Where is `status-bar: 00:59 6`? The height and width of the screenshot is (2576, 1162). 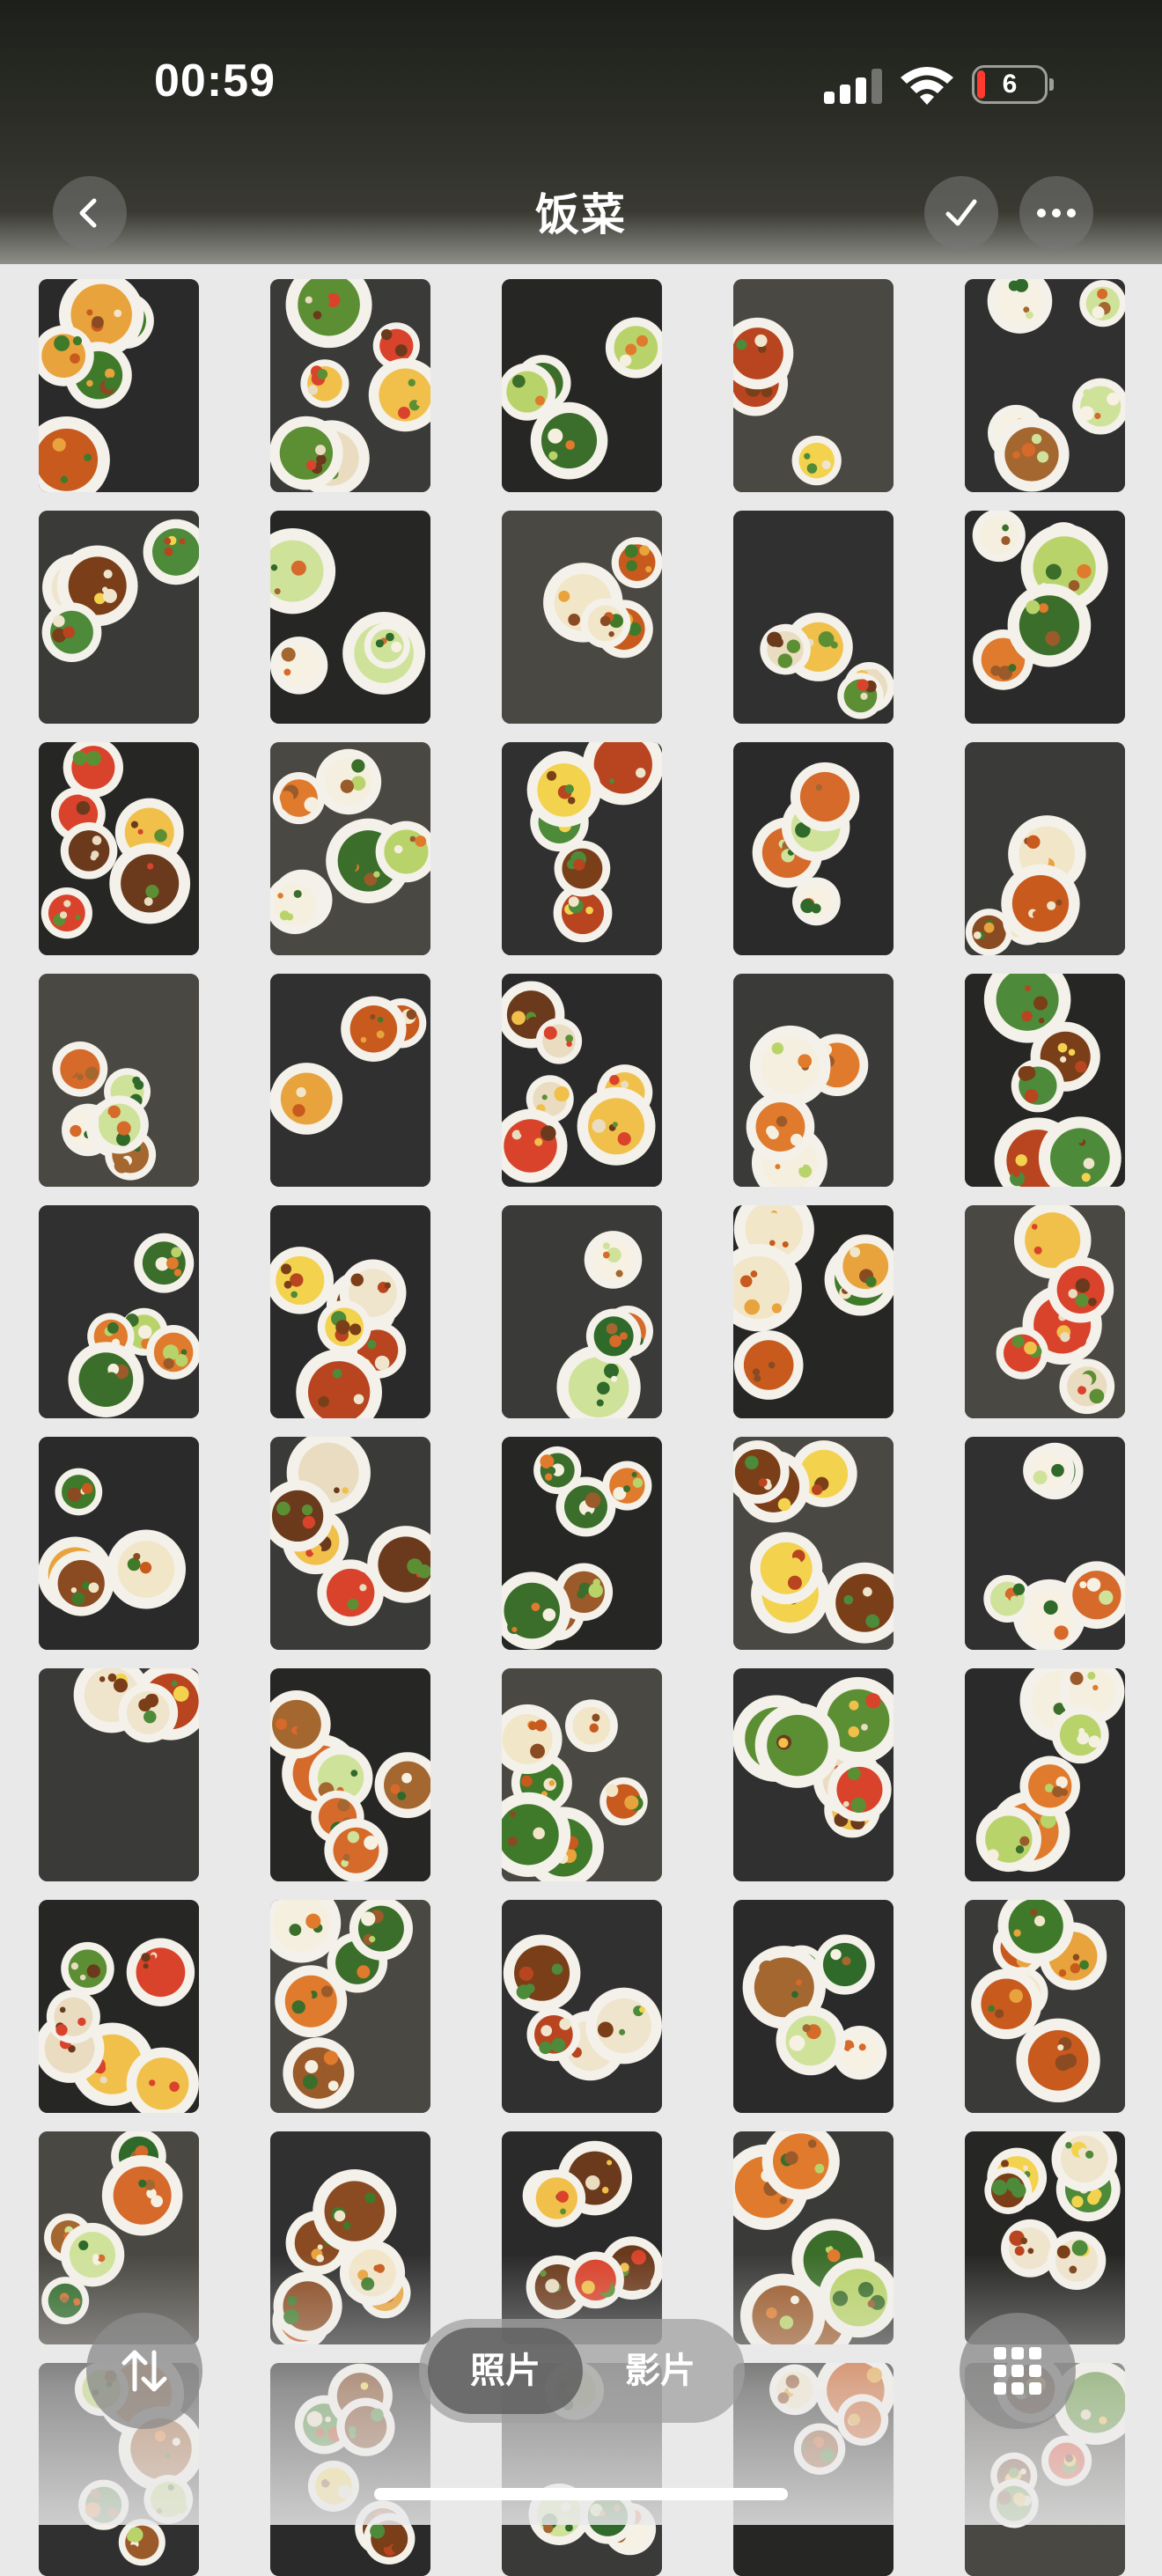 status-bar: 00:59 6 is located at coordinates (581, 83).